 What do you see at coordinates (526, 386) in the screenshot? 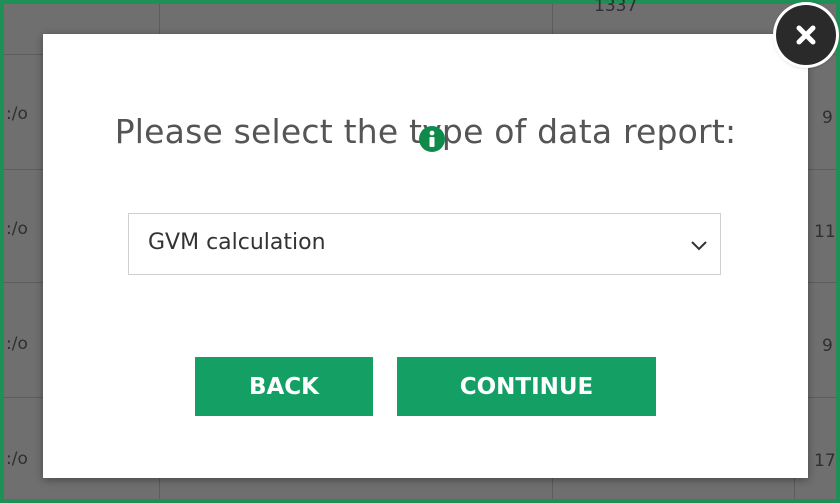
I see `continue-button: CONTINUE` at bounding box center [526, 386].